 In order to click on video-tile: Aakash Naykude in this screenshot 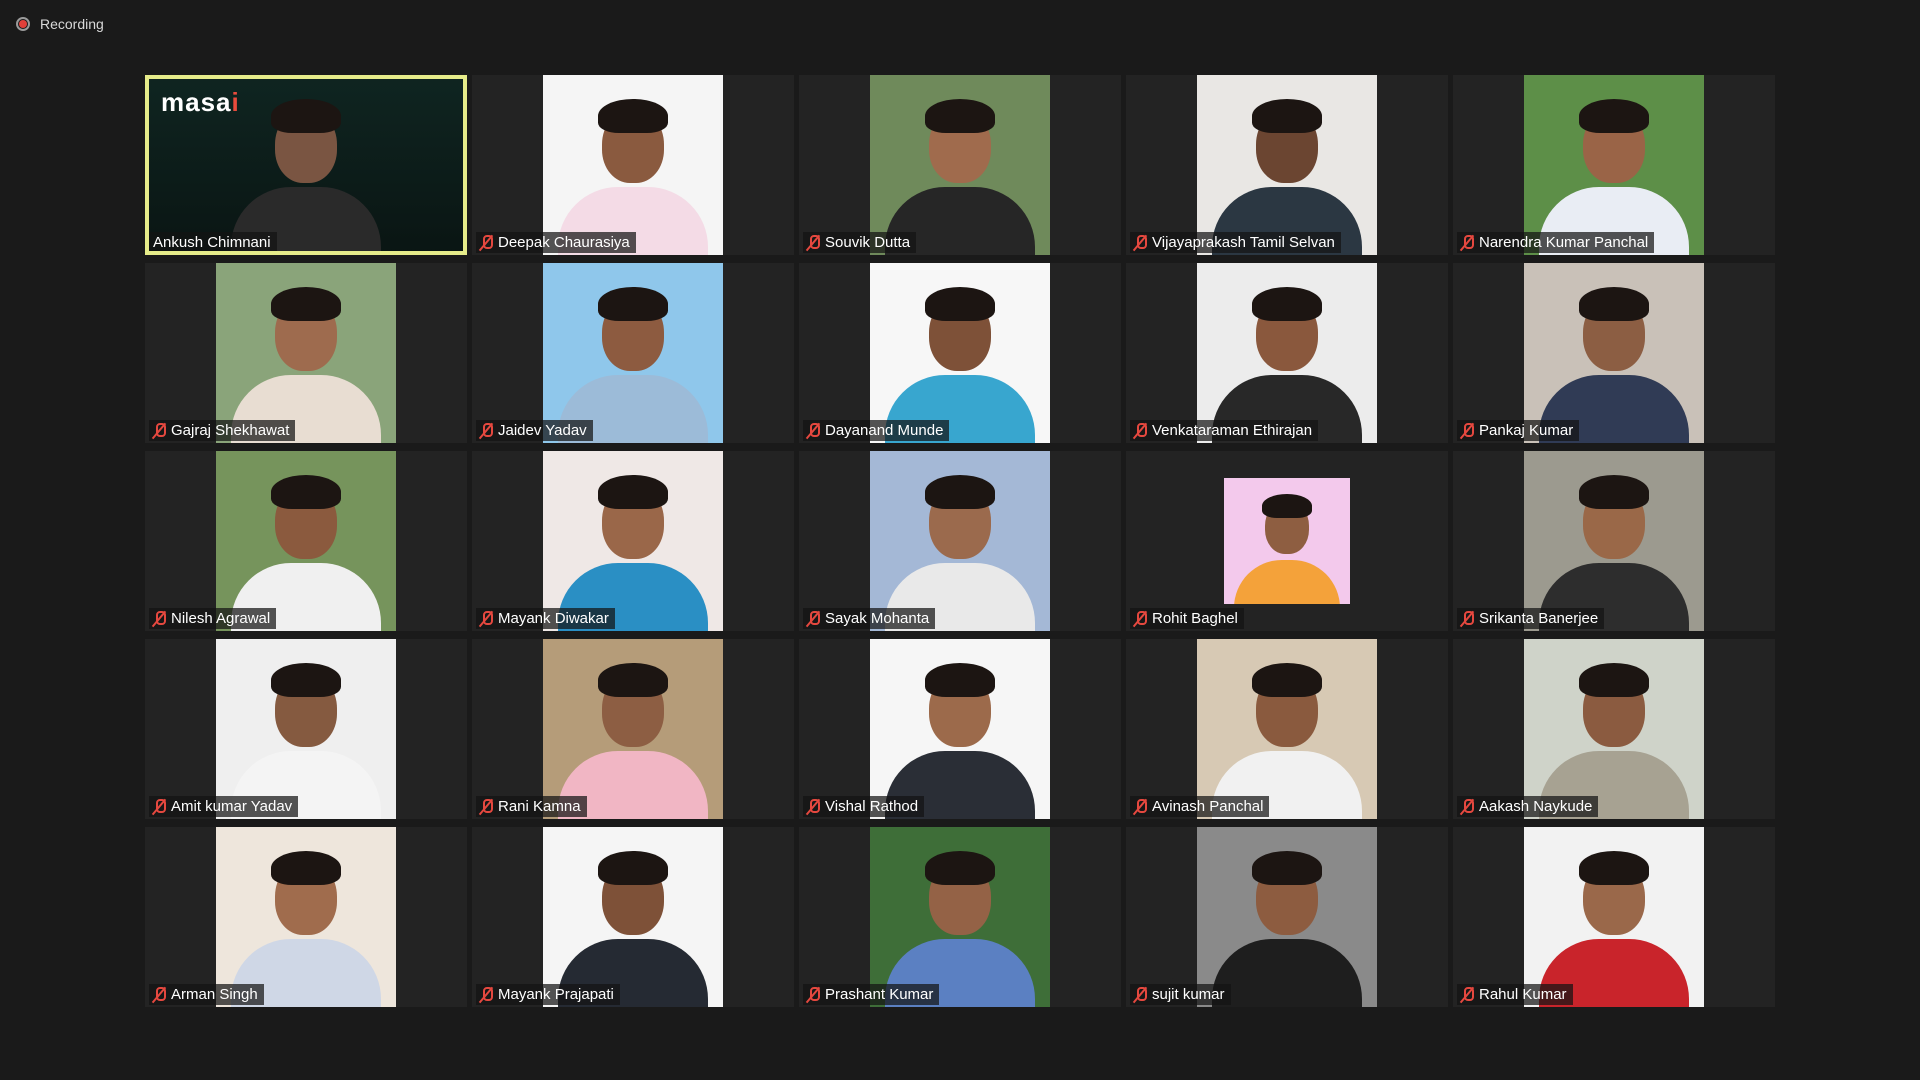, I will do `click(1614, 729)`.